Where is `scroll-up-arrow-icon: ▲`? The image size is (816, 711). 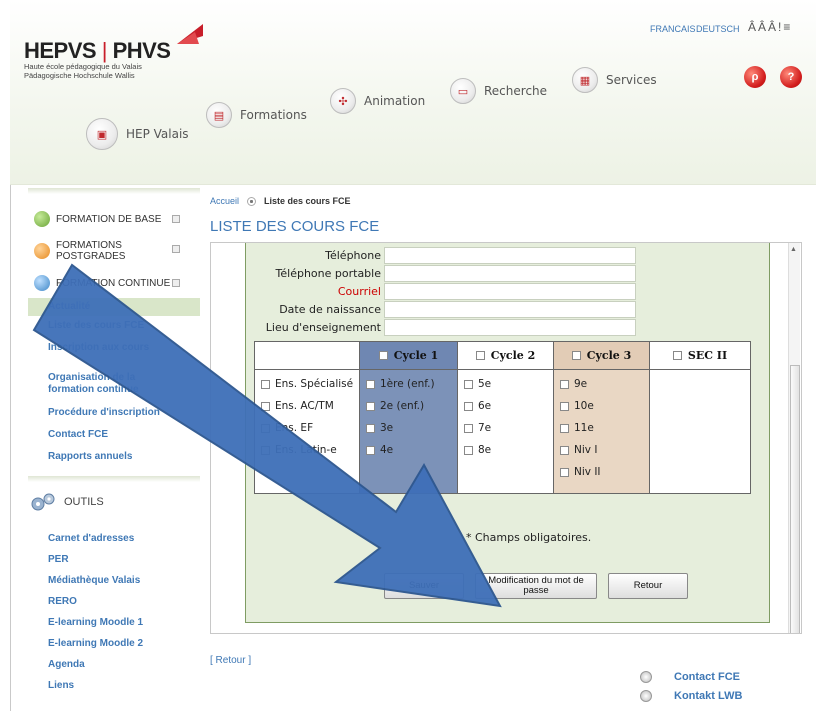
scroll-up-arrow-icon: ▲ is located at coordinates (793, 249).